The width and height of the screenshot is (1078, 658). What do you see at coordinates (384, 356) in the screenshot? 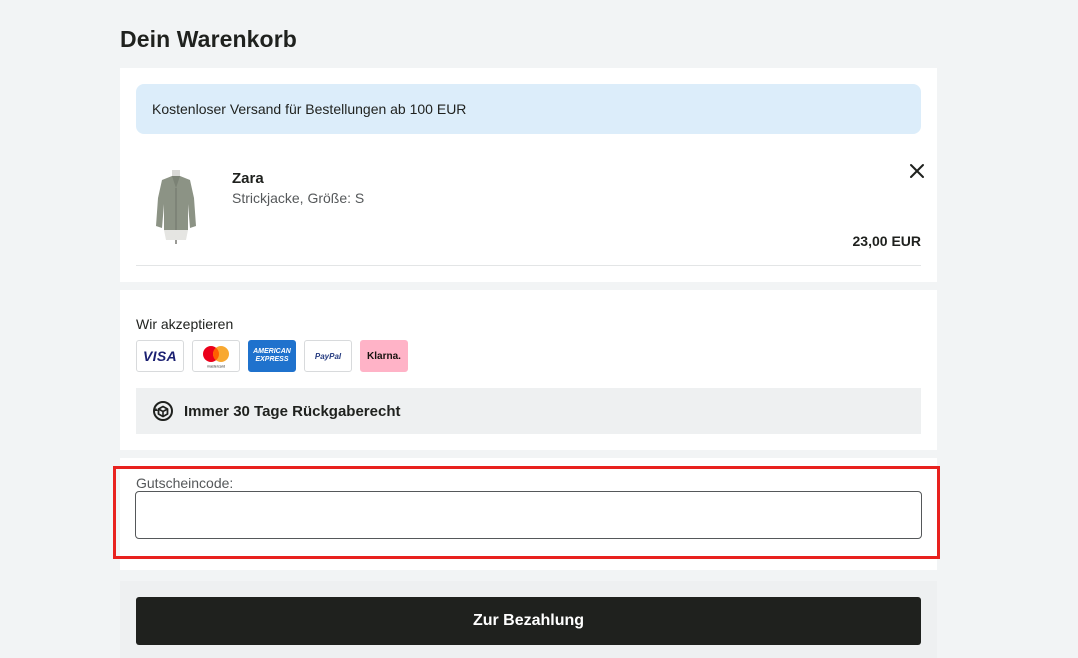
I see `klarna-icon: Klarna.` at bounding box center [384, 356].